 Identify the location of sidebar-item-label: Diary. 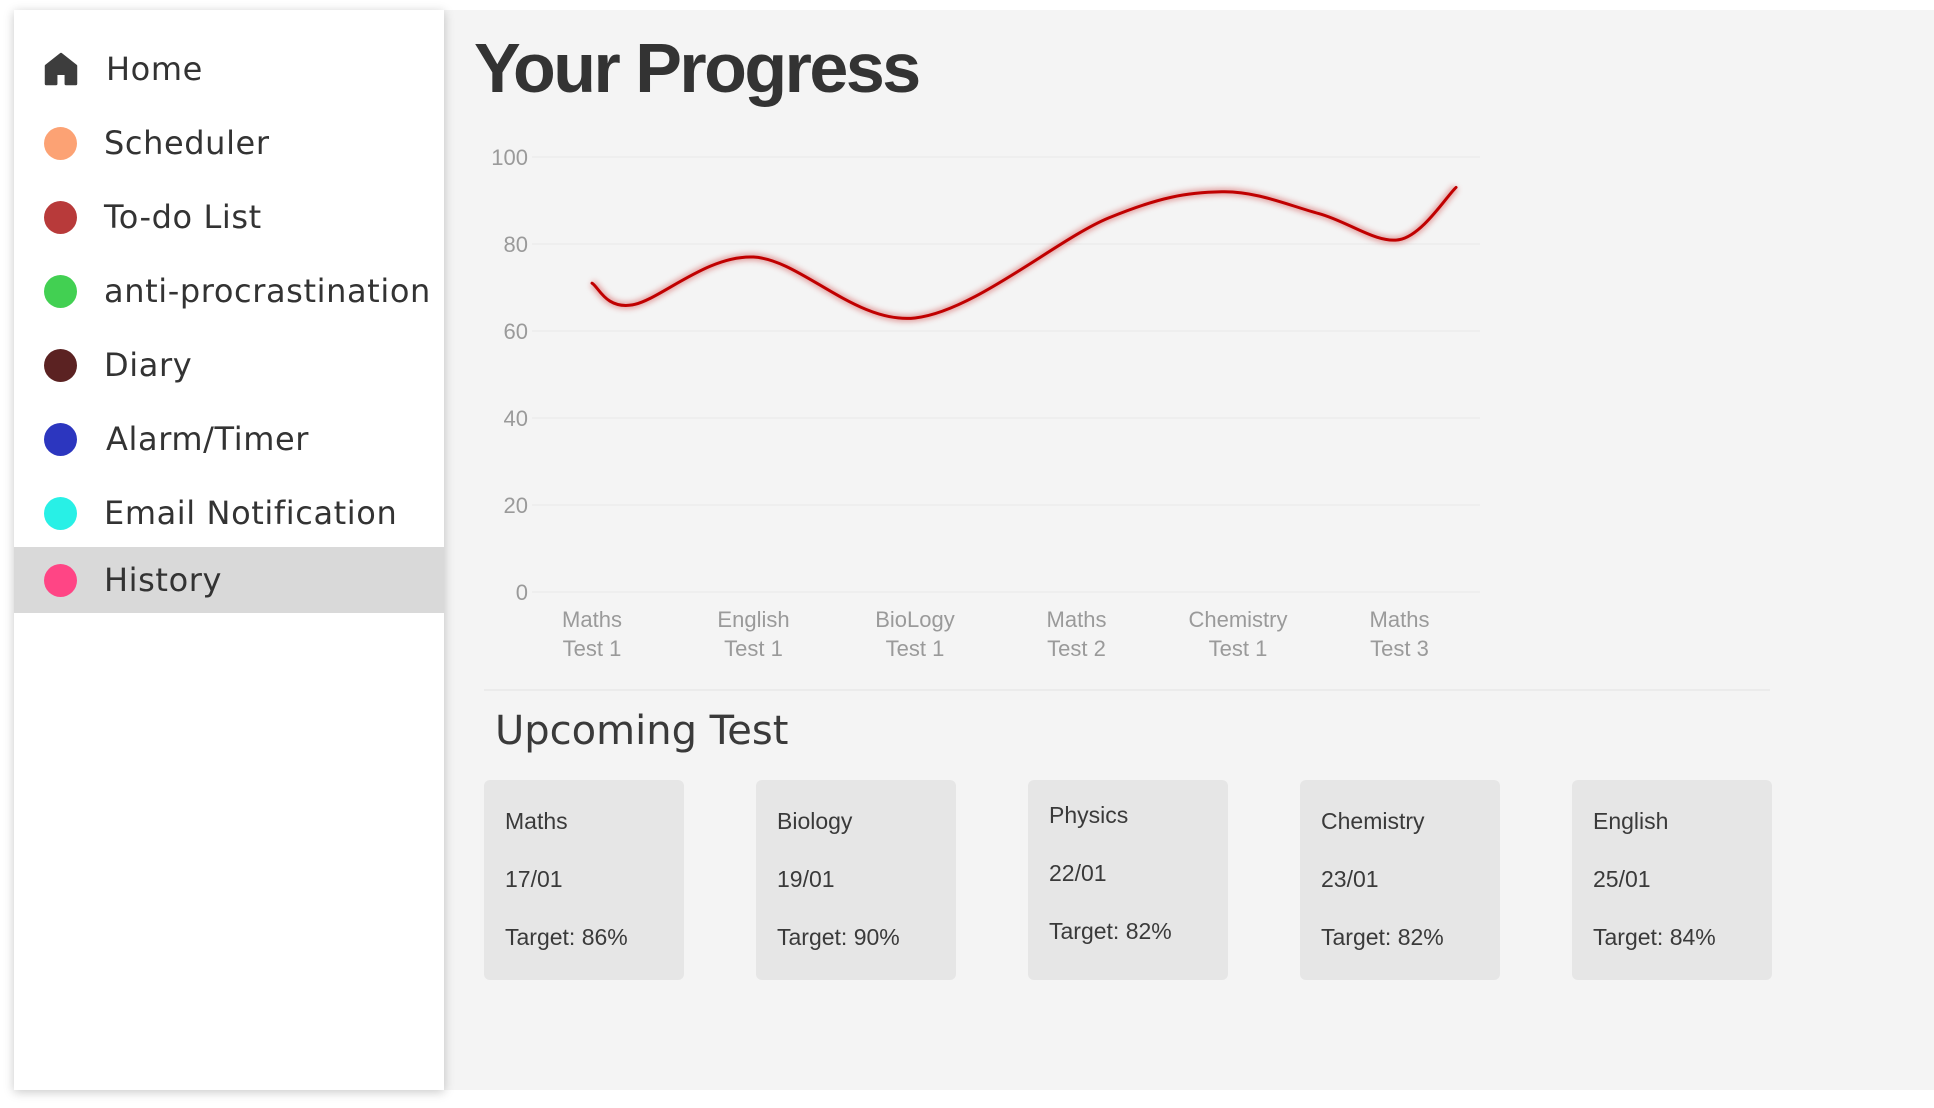
(148, 365).